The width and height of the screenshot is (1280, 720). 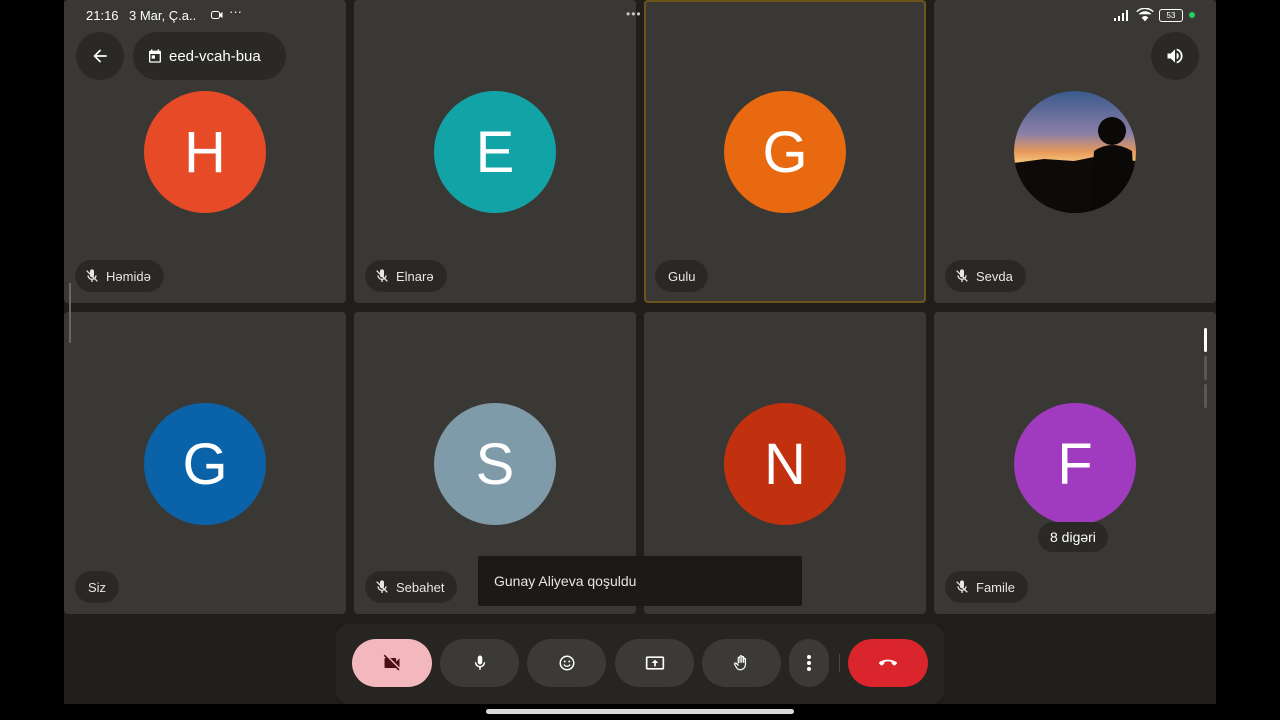 What do you see at coordinates (495, 464) in the screenshot?
I see `avatar: S` at bounding box center [495, 464].